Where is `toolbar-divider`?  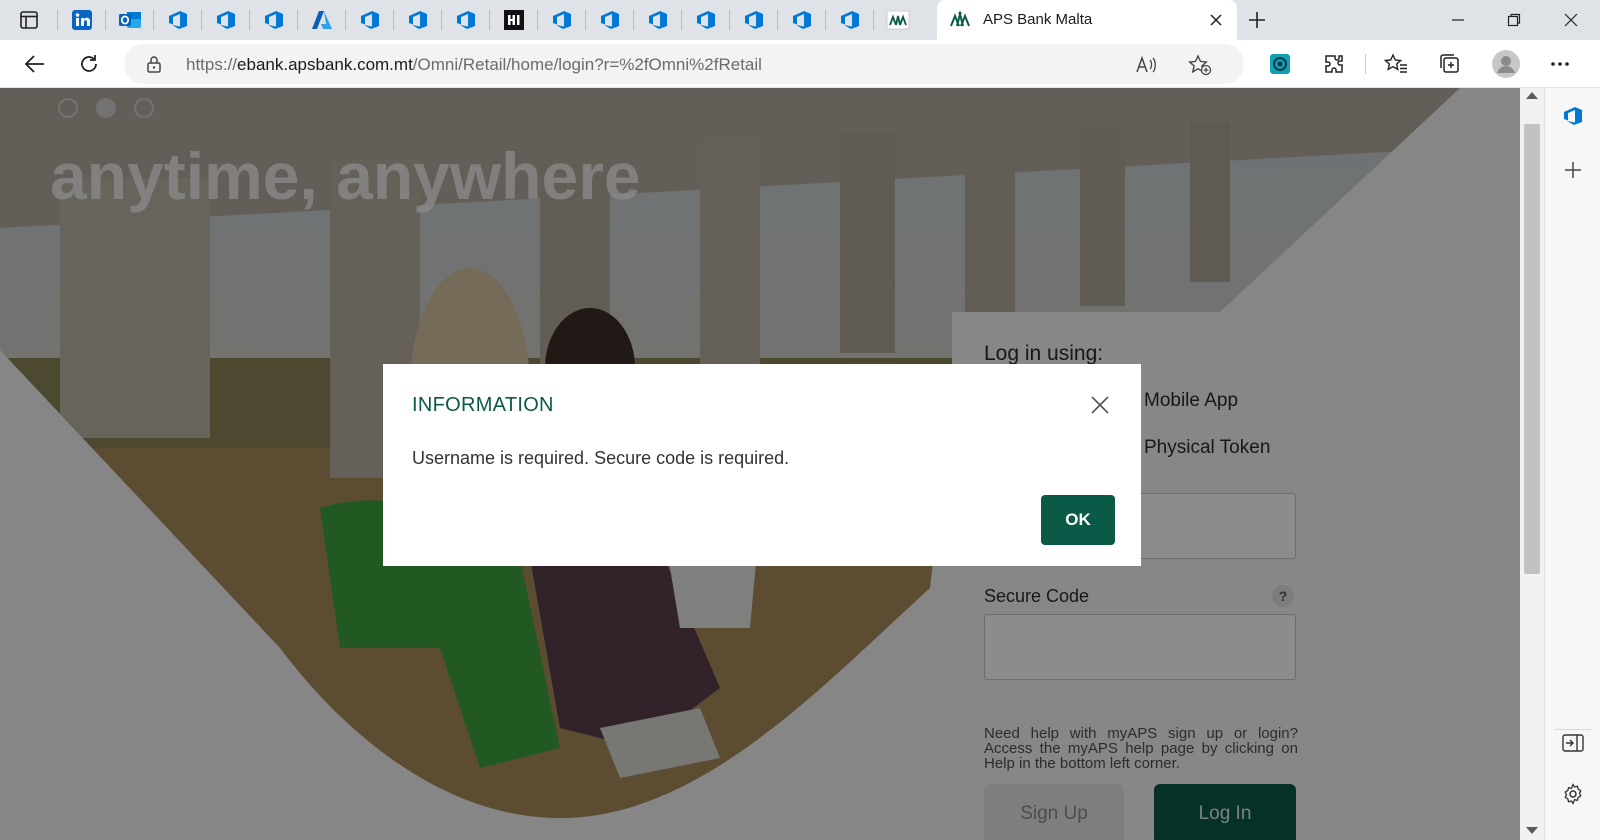 toolbar-divider is located at coordinates (1365, 64).